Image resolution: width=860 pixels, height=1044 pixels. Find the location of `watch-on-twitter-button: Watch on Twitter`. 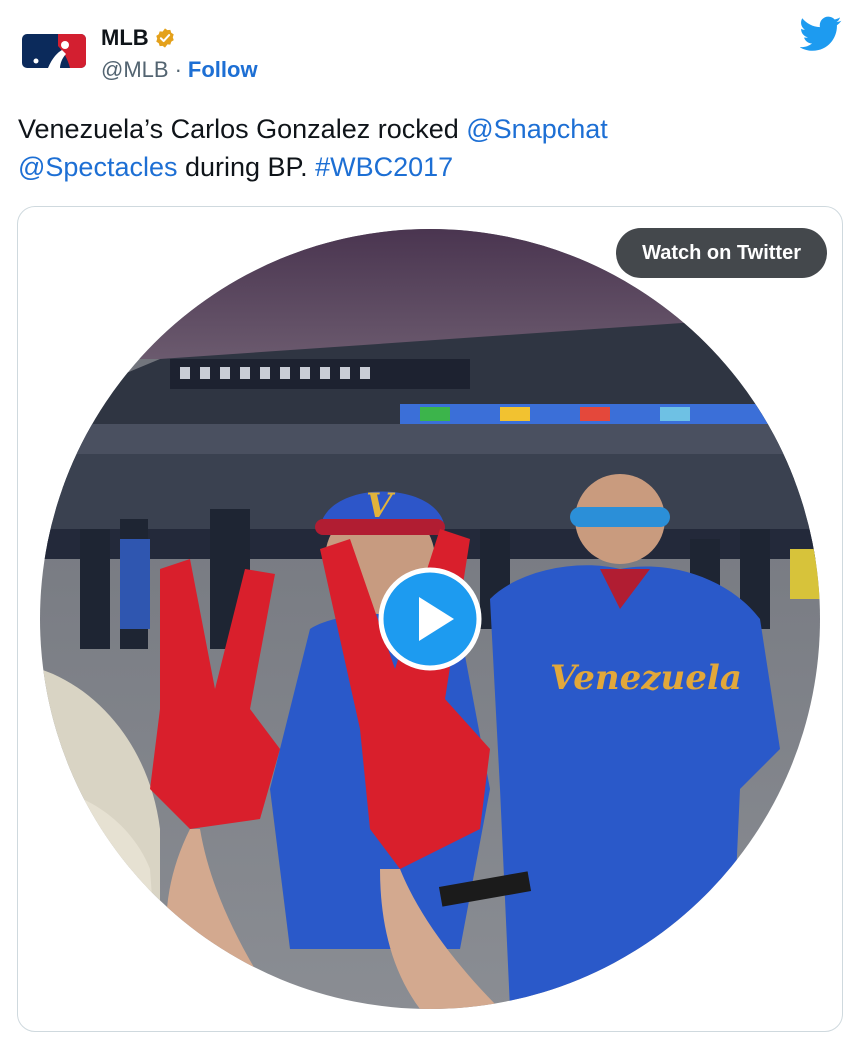

watch-on-twitter-button: Watch on Twitter is located at coordinates (721, 253).